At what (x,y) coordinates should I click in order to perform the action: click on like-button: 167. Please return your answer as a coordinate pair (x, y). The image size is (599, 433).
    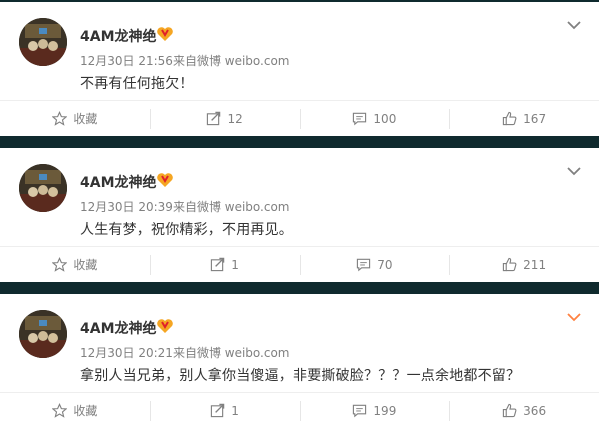
    Looking at the image, I should click on (524, 118).